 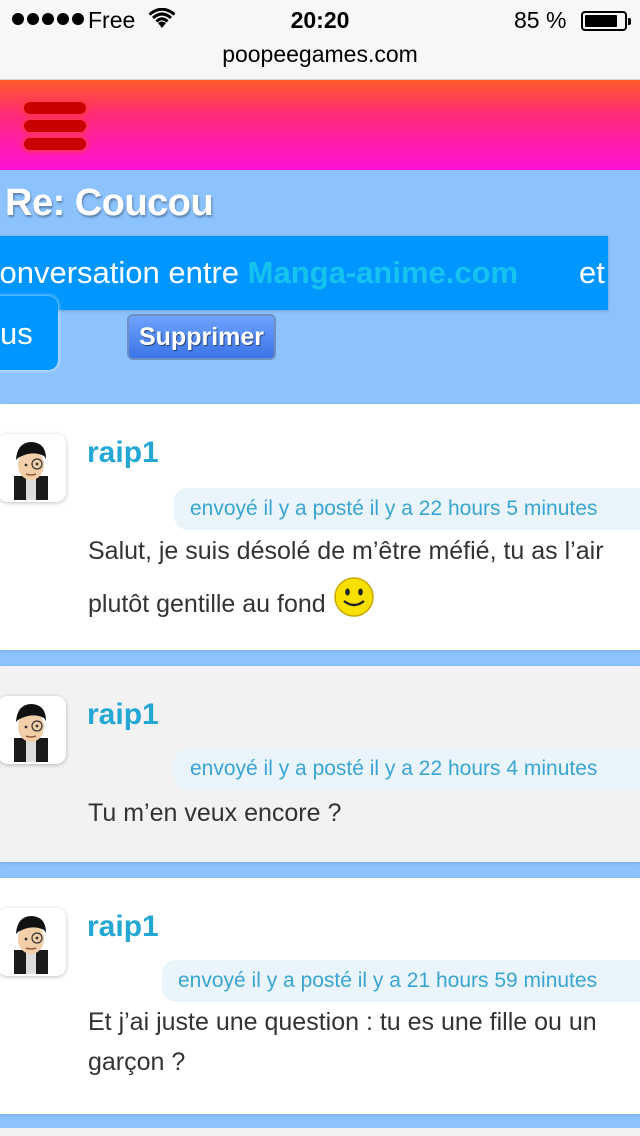 What do you see at coordinates (124, 272) in the screenshot?
I see `participants-intro: conversation entre` at bounding box center [124, 272].